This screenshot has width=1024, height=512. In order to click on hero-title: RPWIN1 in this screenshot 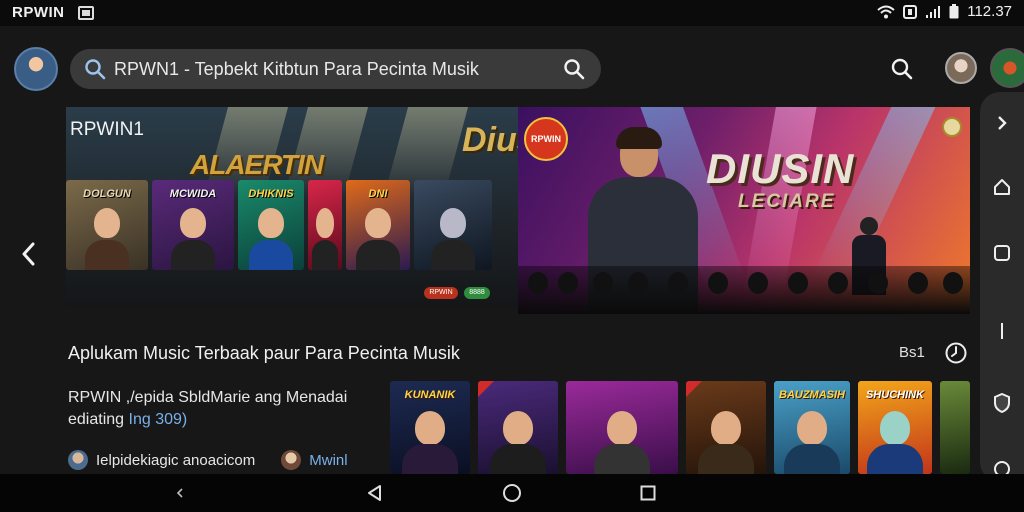, I will do `click(107, 129)`.